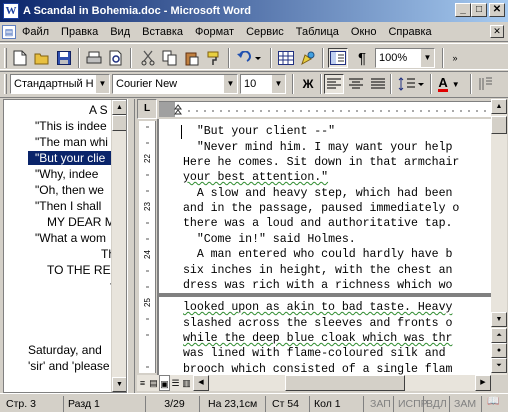  Describe the element at coordinates (71, 126) in the screenshot. I see `document-map-item: "This is indee` at that location.